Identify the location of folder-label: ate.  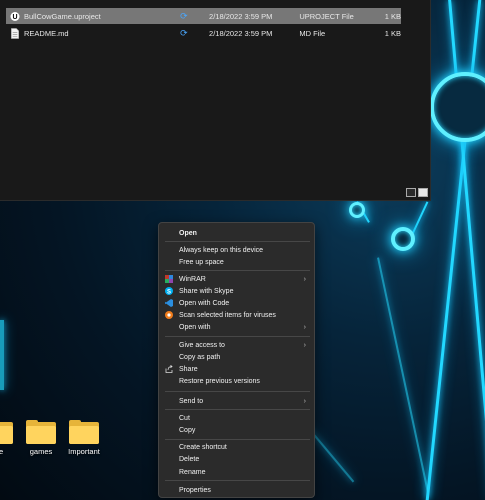
(2, 451).